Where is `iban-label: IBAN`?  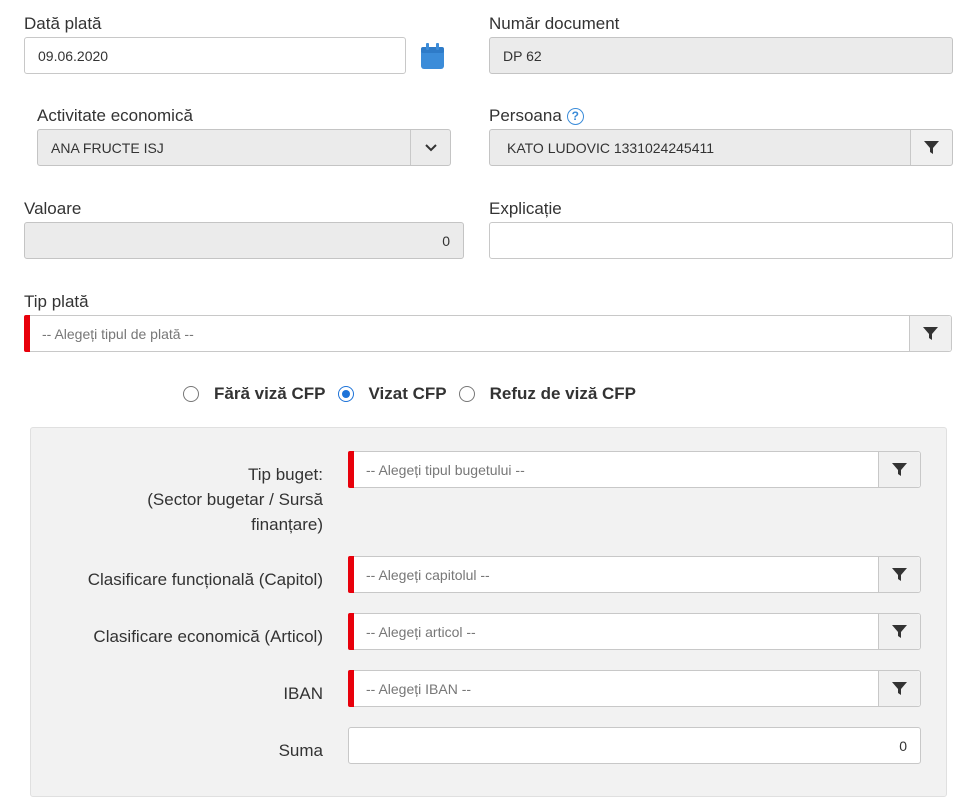
iban-label: IBAN is located at coordinates (303, 693).